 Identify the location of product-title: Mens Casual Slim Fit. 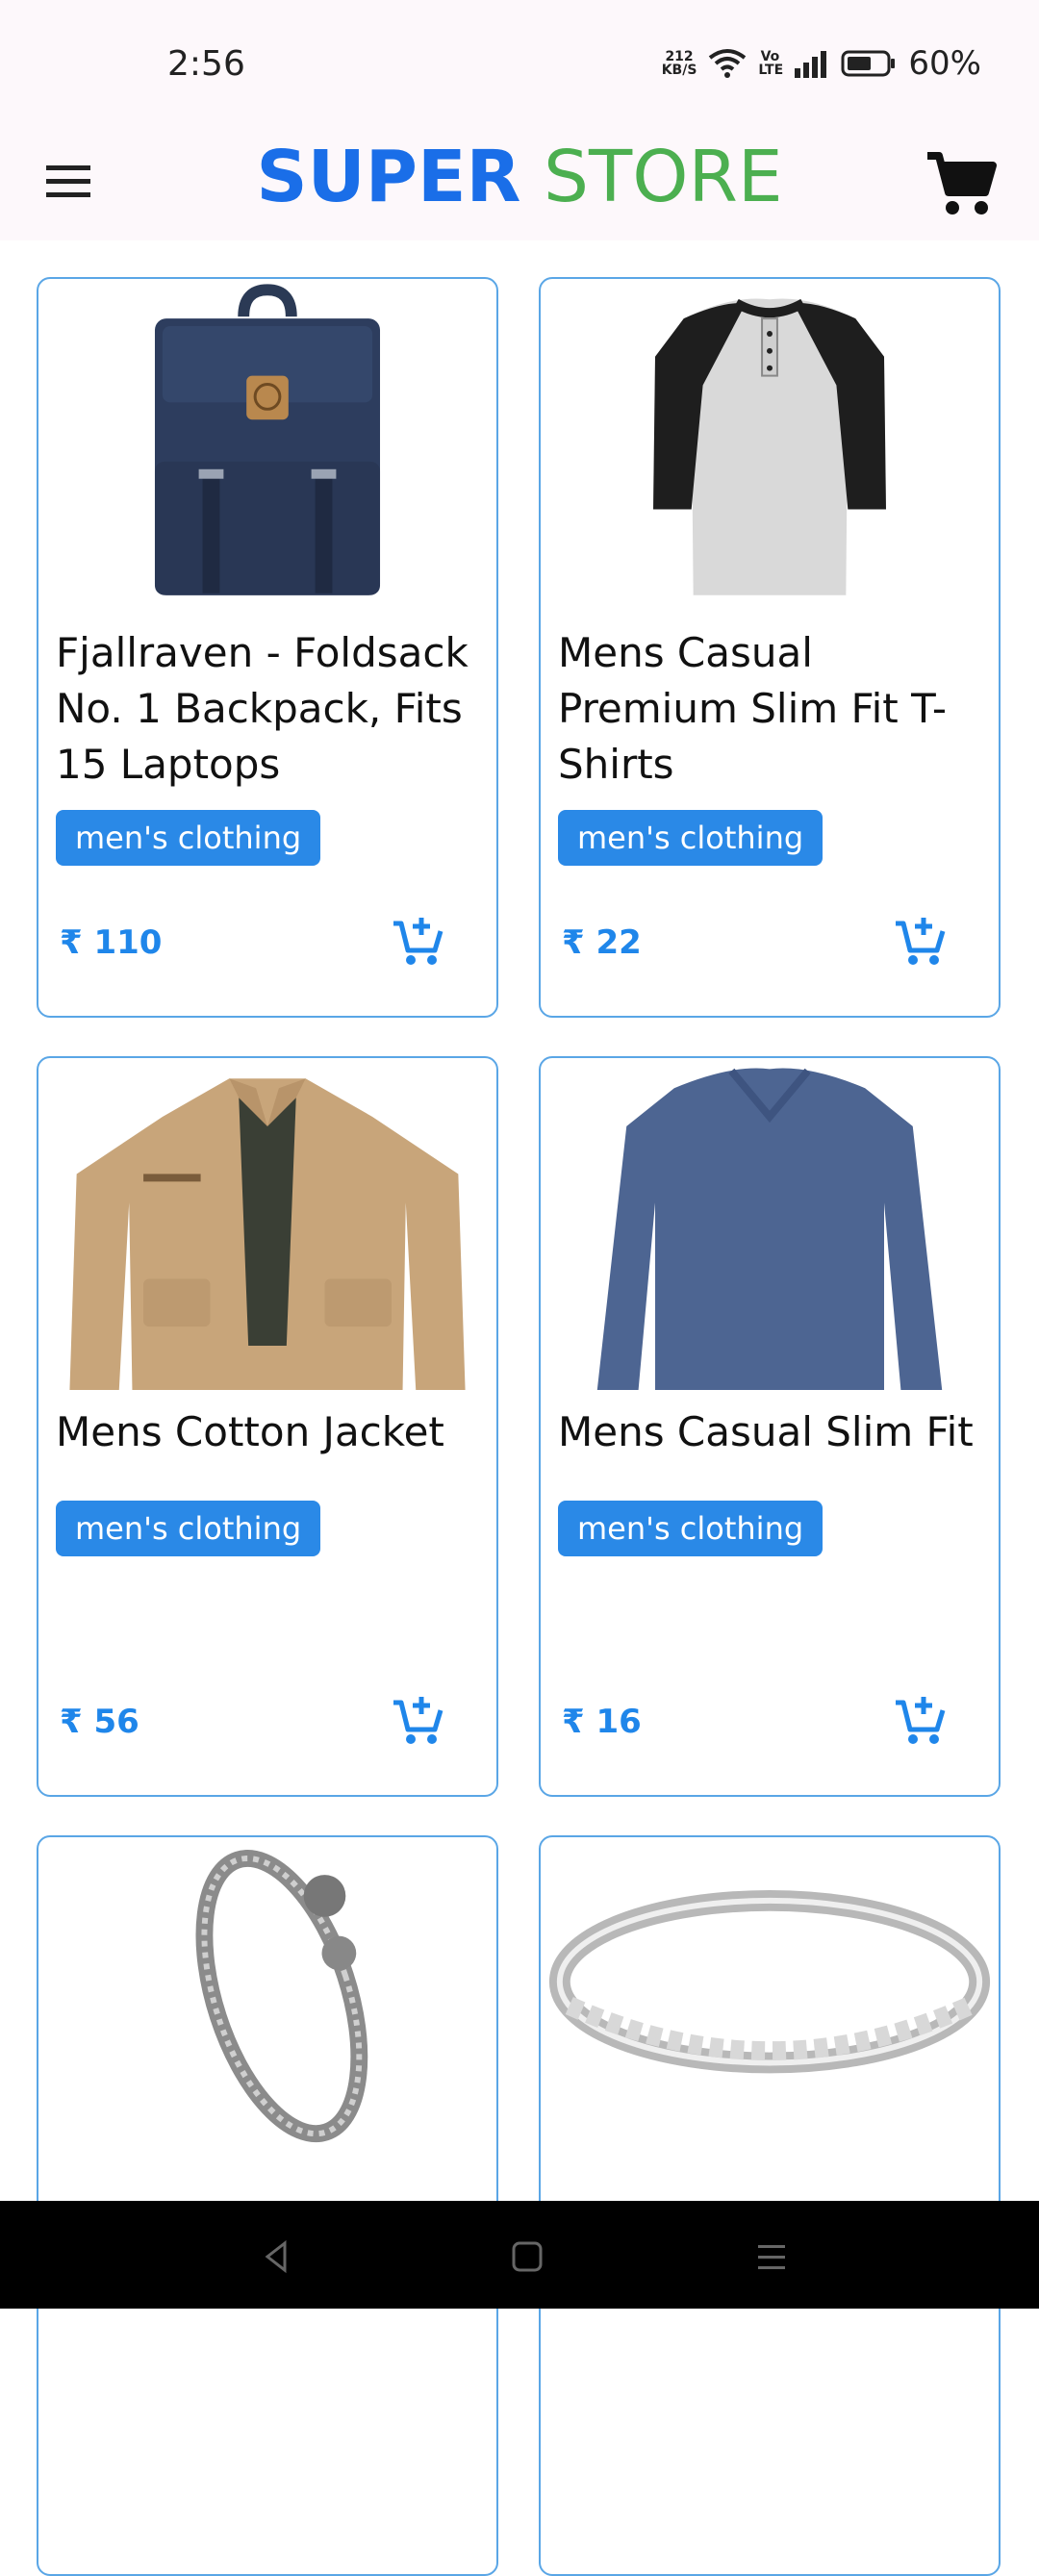
(769, 1432).